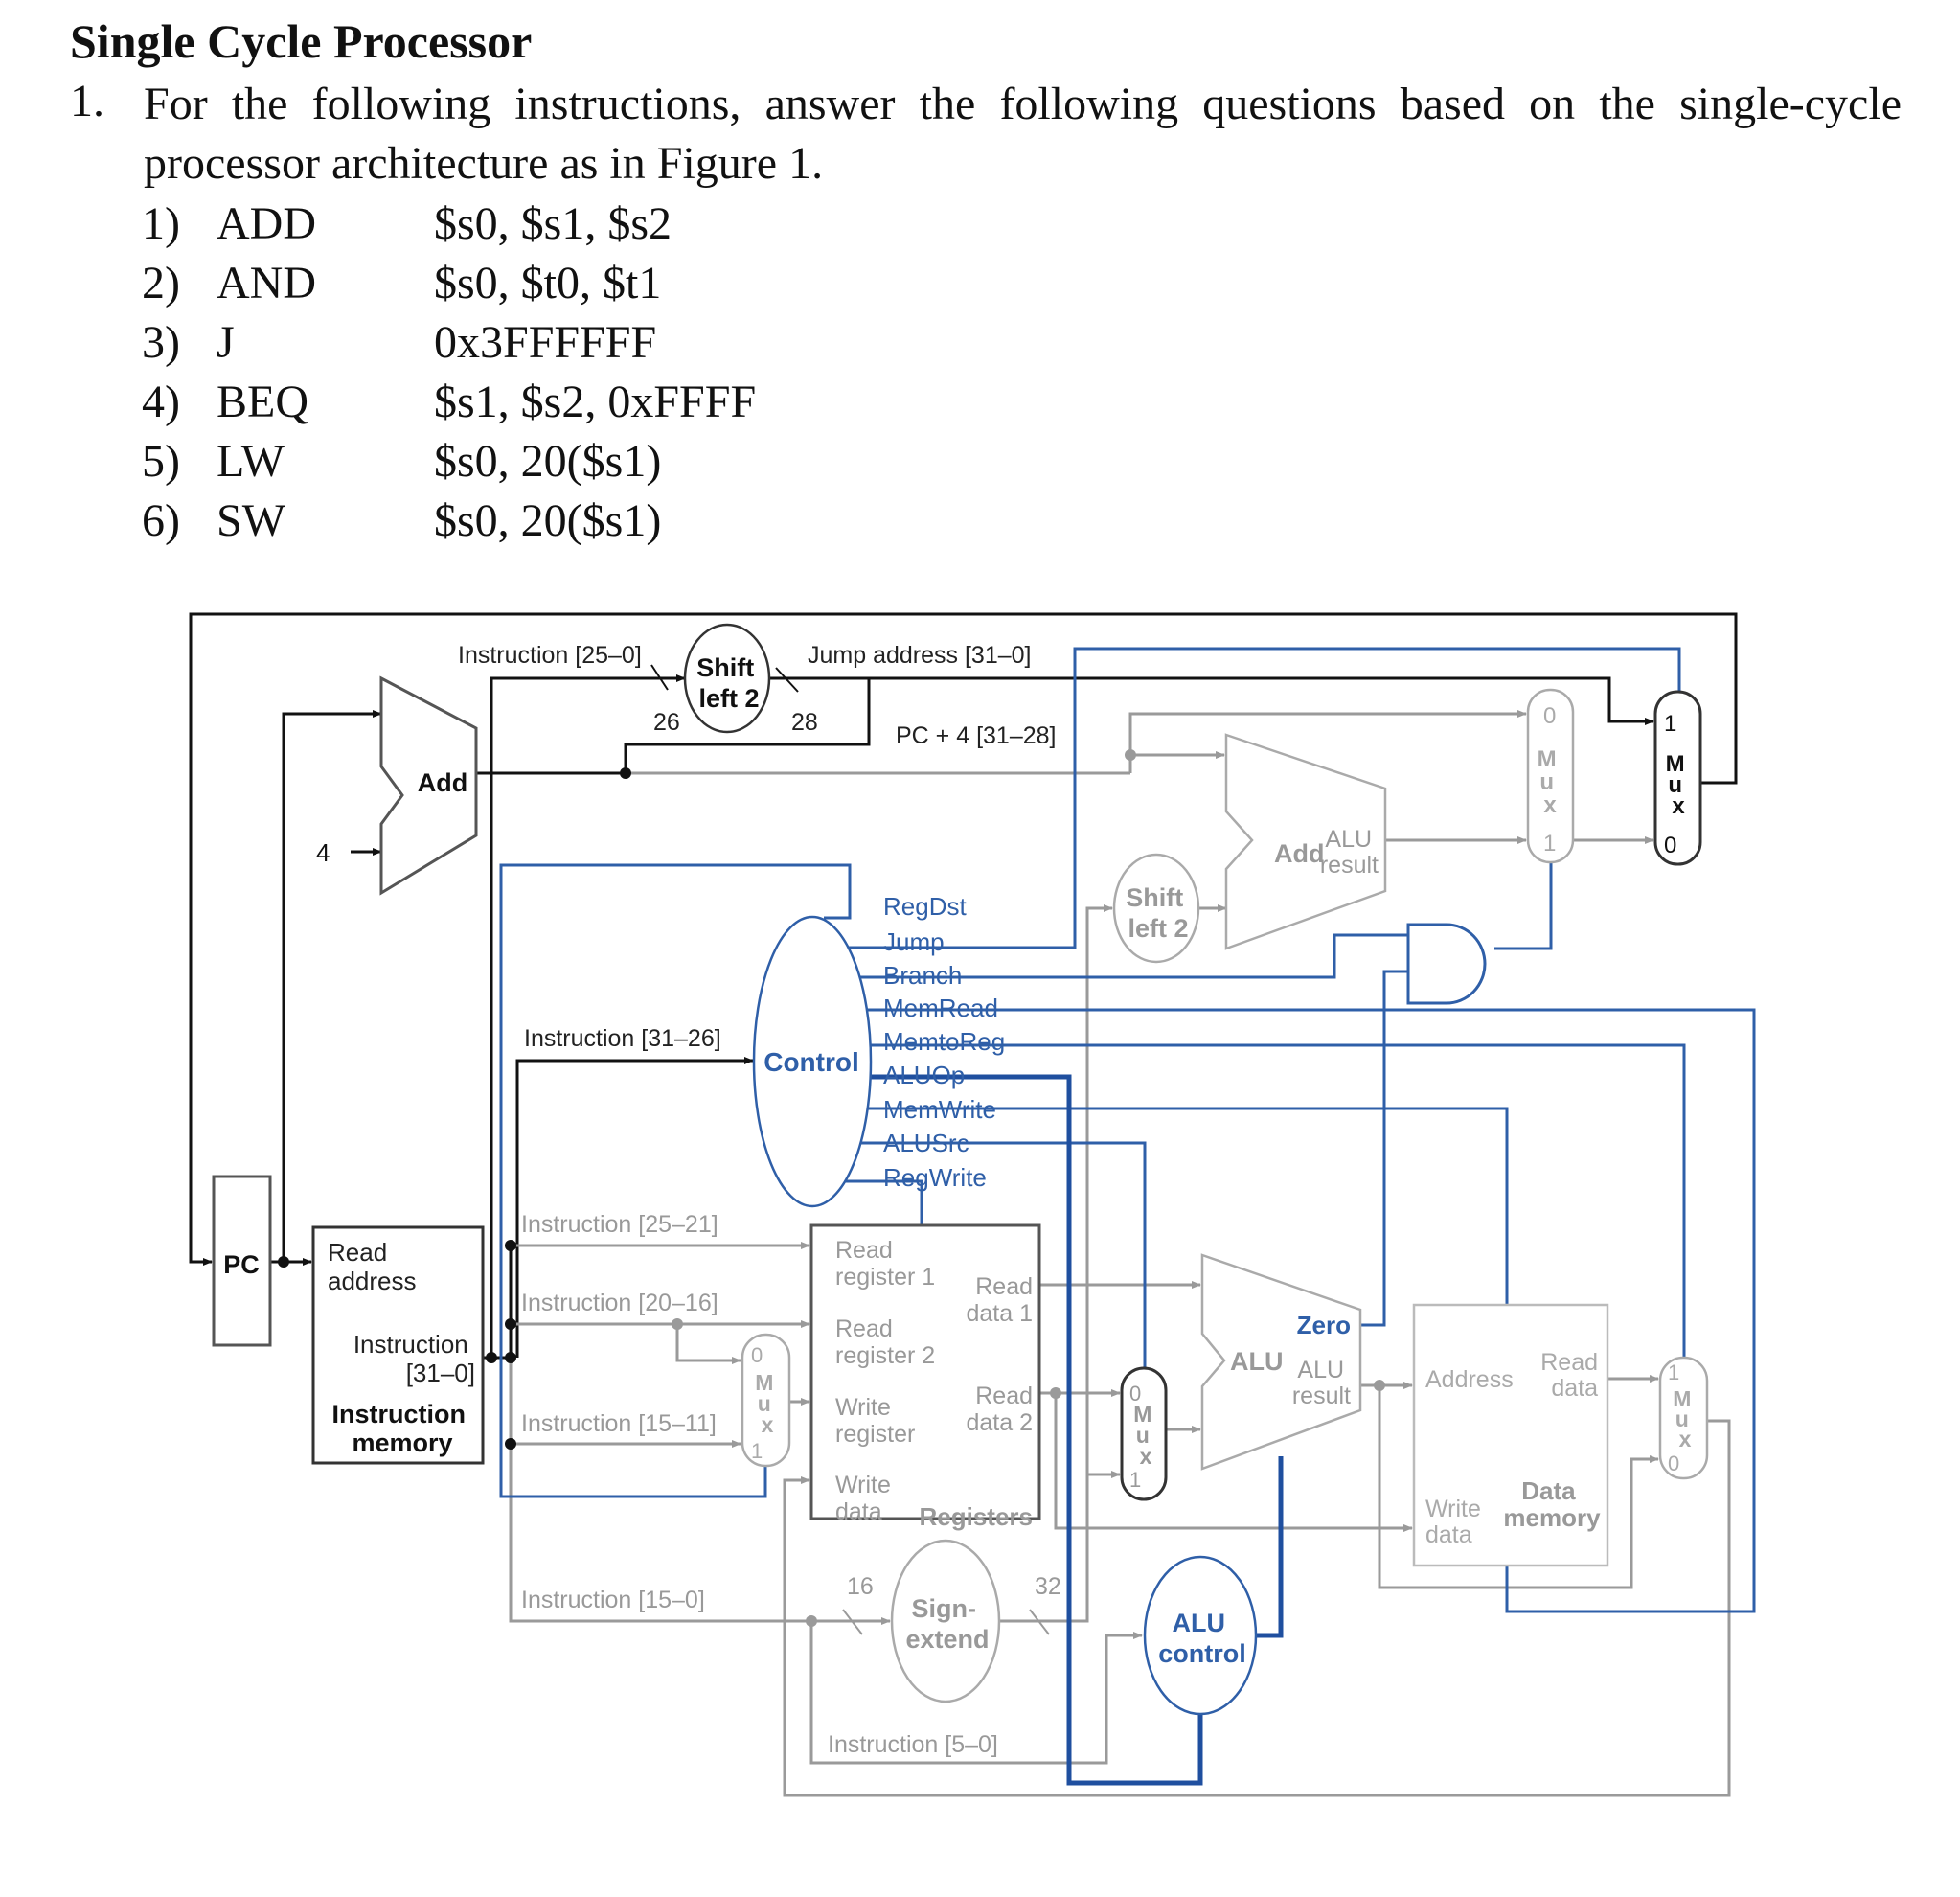 Image resolution: width=1960 pixels, height=1897 pixels. I want to click on pc4-31-28-label: PC + 4 [31–28], so click(976, 735).